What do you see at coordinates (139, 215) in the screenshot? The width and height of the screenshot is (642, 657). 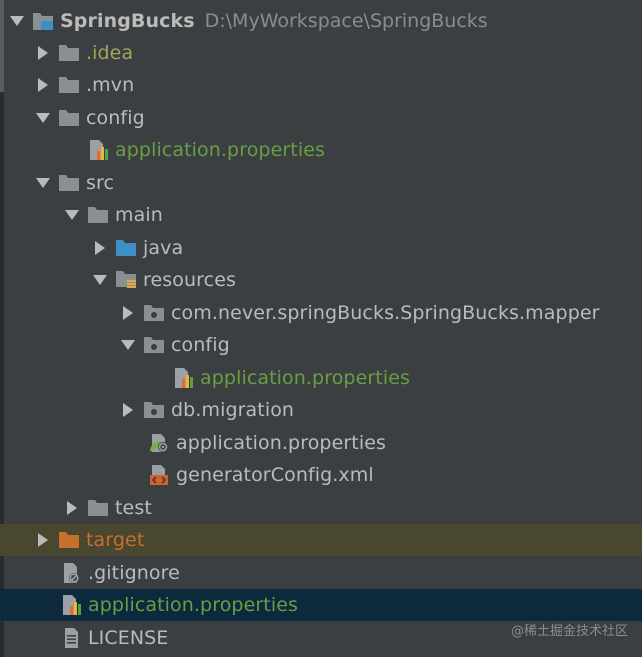 I see `tree-item-label: main` at bounding box center [139, 215].